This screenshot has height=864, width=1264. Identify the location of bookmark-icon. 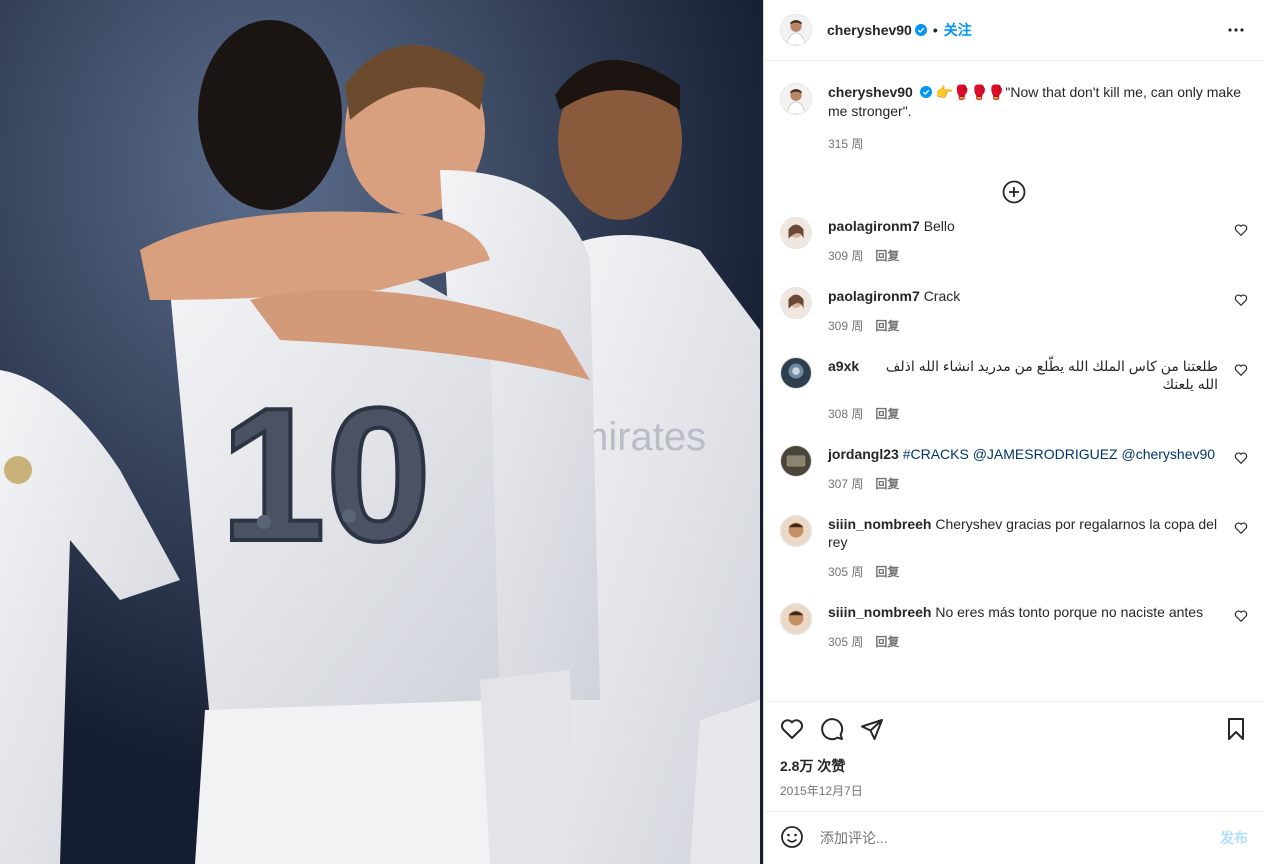
(1236, 729).